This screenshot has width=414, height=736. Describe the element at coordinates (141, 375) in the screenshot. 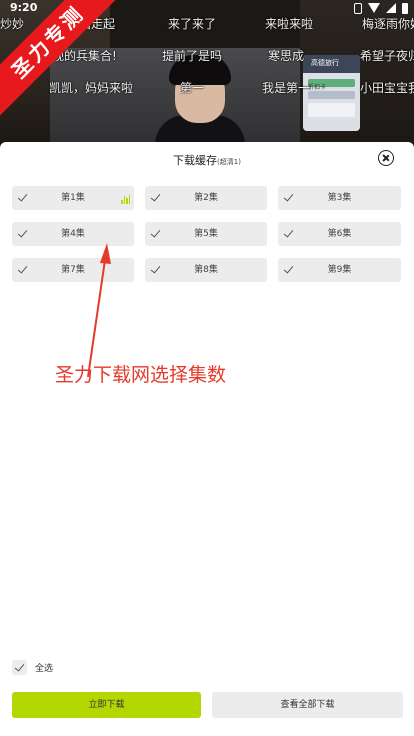

I see `annotation-text: 圣力下载网选择集数` at that location.